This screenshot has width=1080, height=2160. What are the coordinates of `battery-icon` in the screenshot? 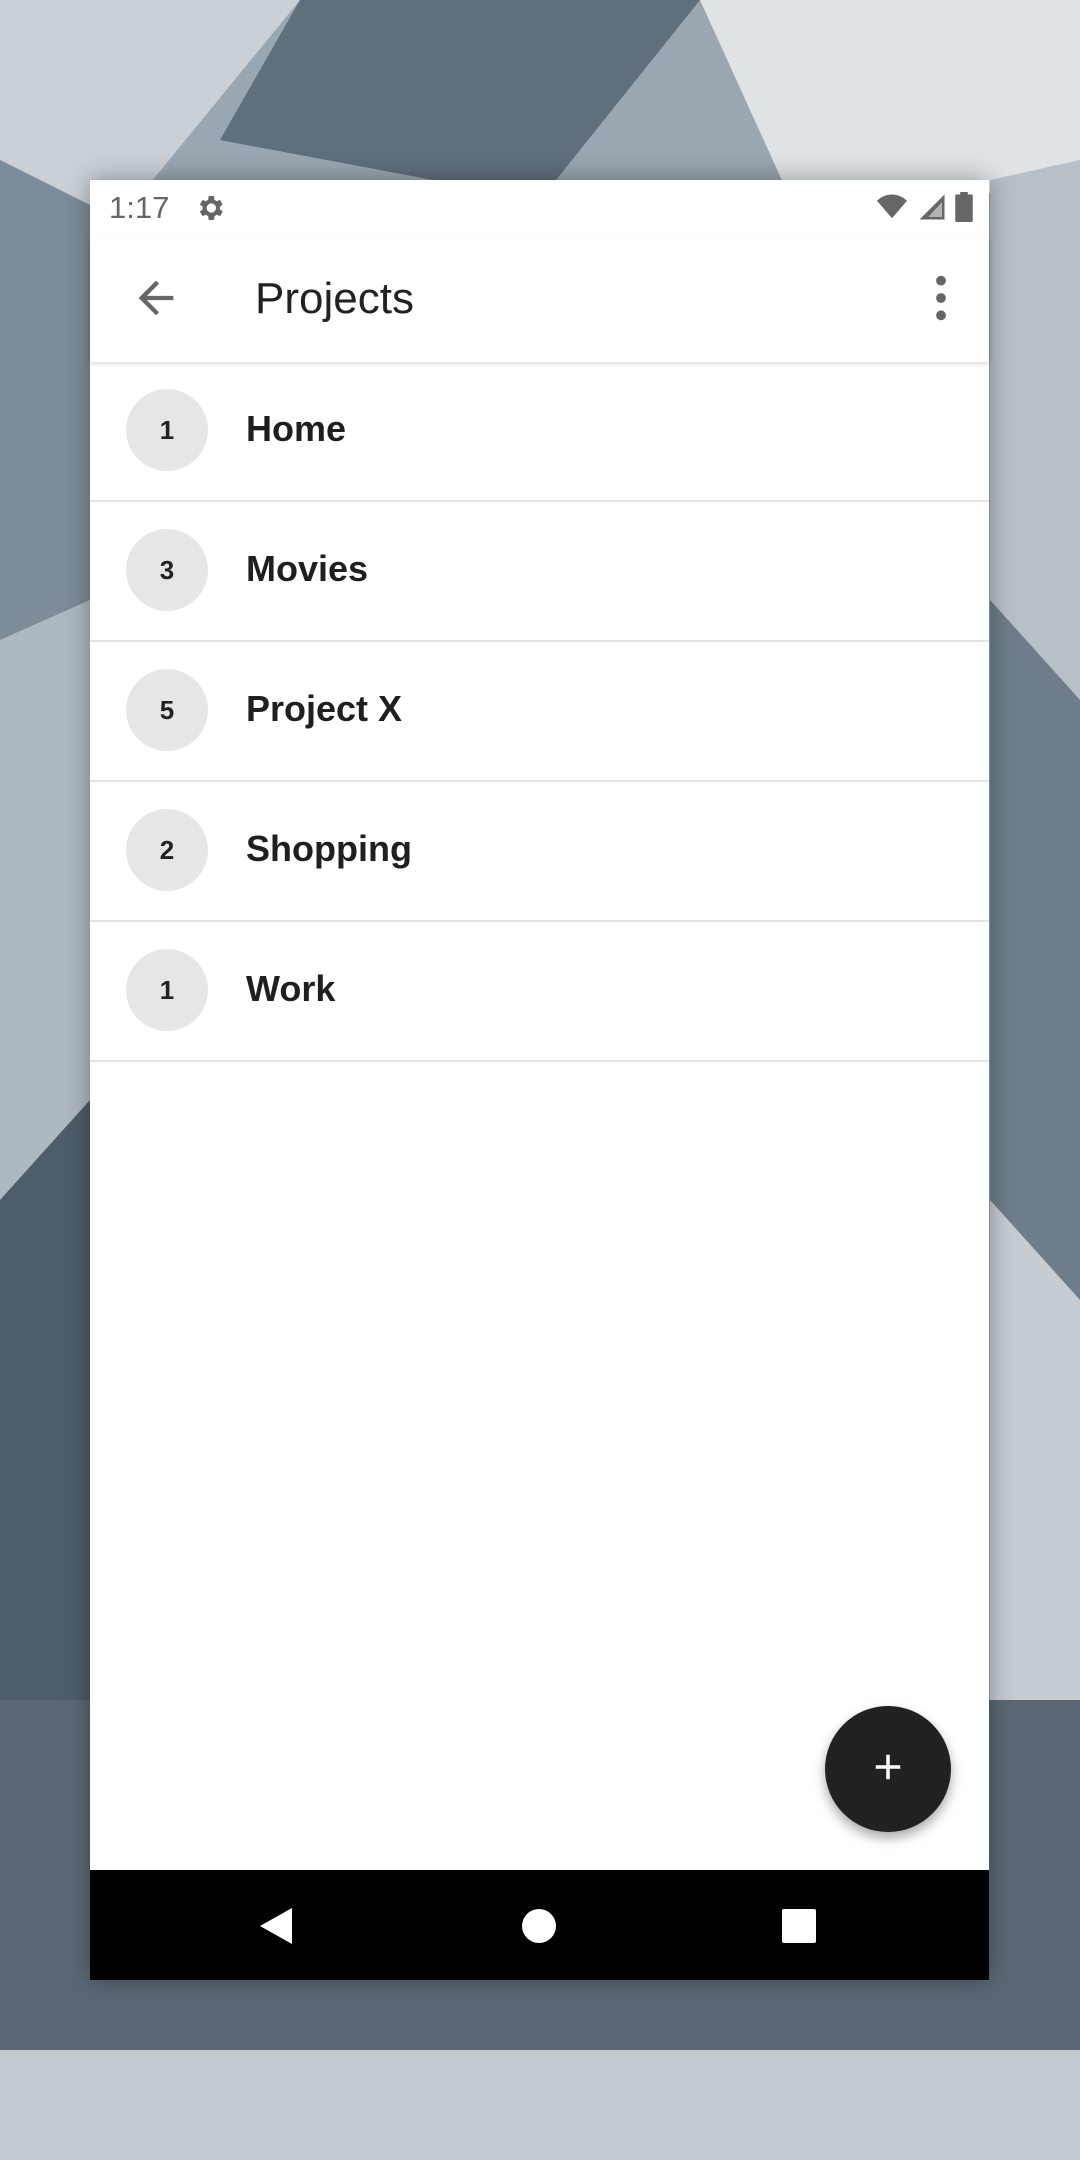 It's located at (964, 209).